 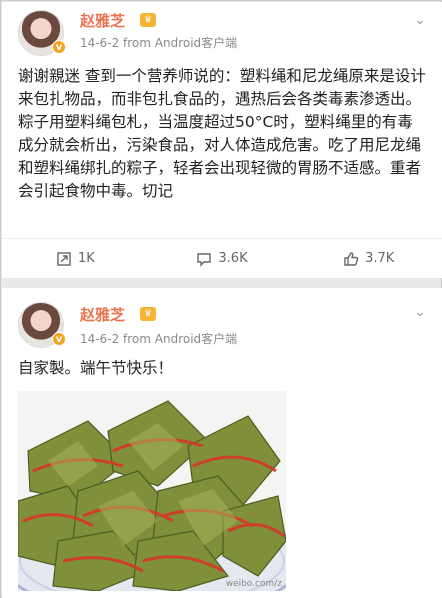 What do you see at coordinates (204, 259) in the screenshot?
I see `comment-icon` at bounding box center [204, 259].